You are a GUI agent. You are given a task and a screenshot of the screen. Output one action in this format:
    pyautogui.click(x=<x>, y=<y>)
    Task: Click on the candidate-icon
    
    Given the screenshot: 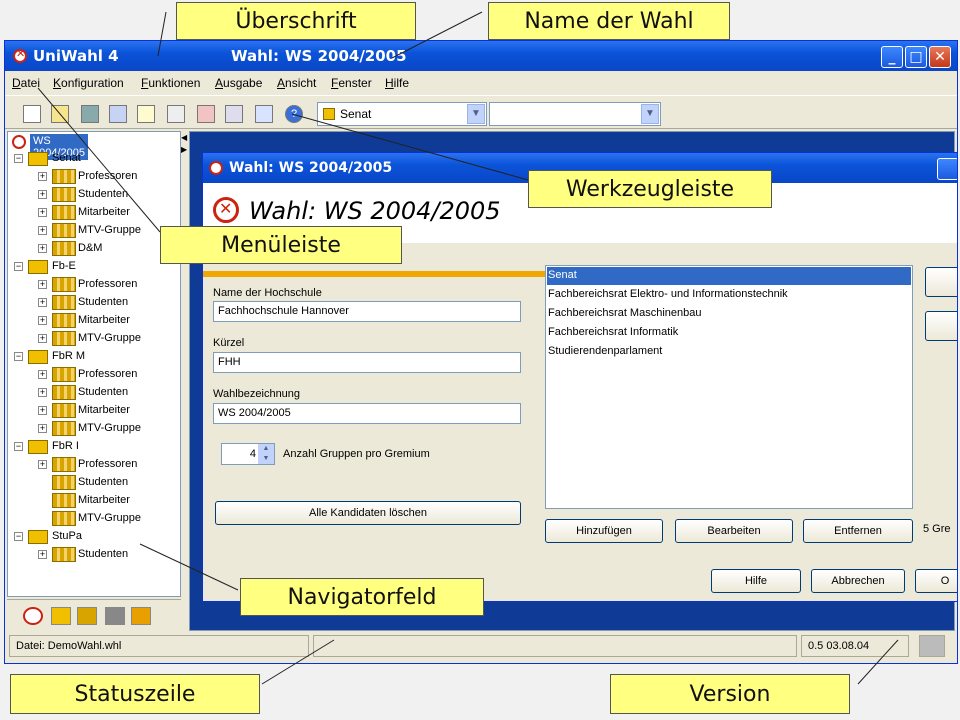 What is the action you would take?
    pyautogui.click(x=115, y=616)
    